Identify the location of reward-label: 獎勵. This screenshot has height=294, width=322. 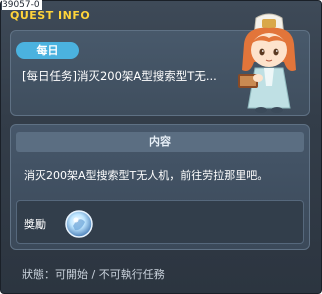
(35, 224).